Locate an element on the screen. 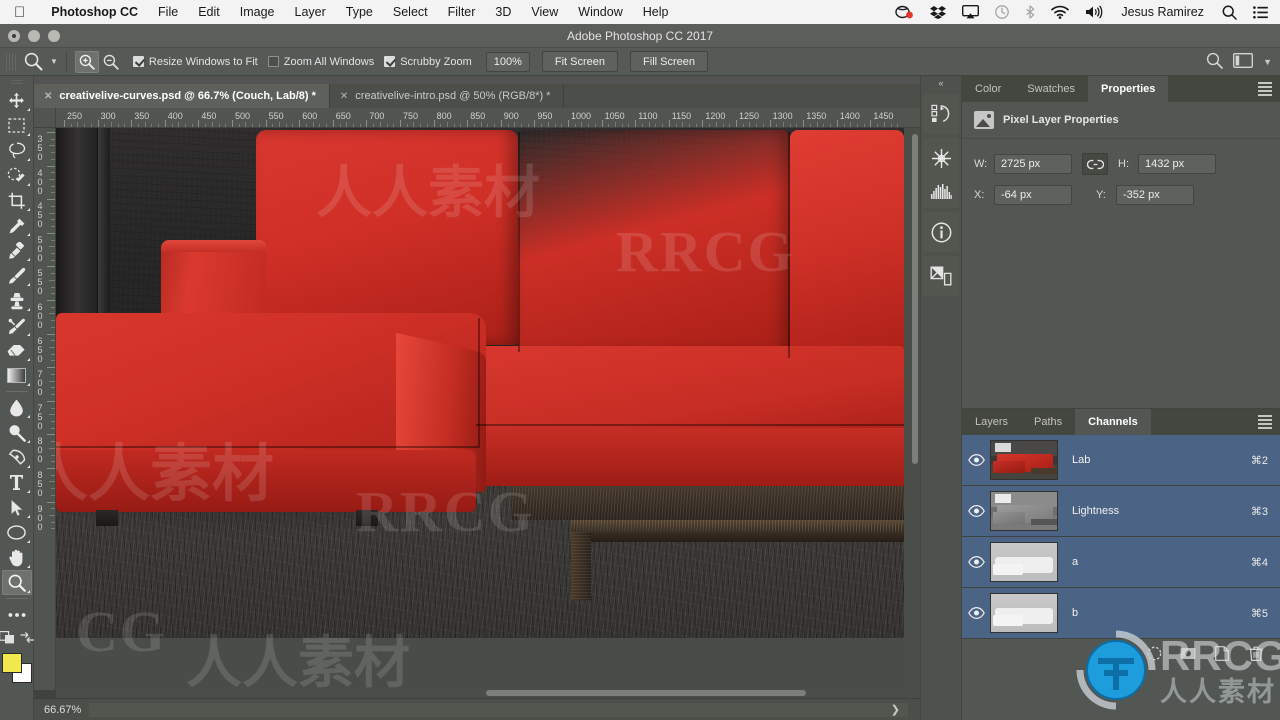 This screenshot has height=720, width=1280. scrubby-zoom-checkbox: Scrubby Zoom is located at coordinates (428, 62).